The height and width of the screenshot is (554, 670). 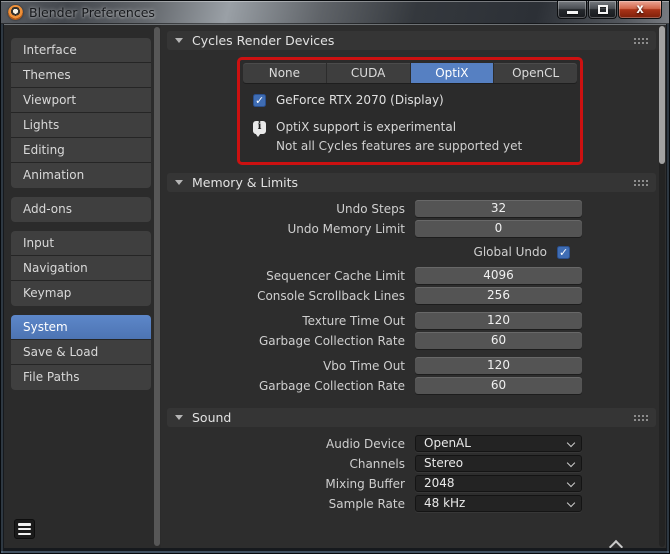 I want to click on panel-title: Cycles Render Devices, so click(x=263, y=40).